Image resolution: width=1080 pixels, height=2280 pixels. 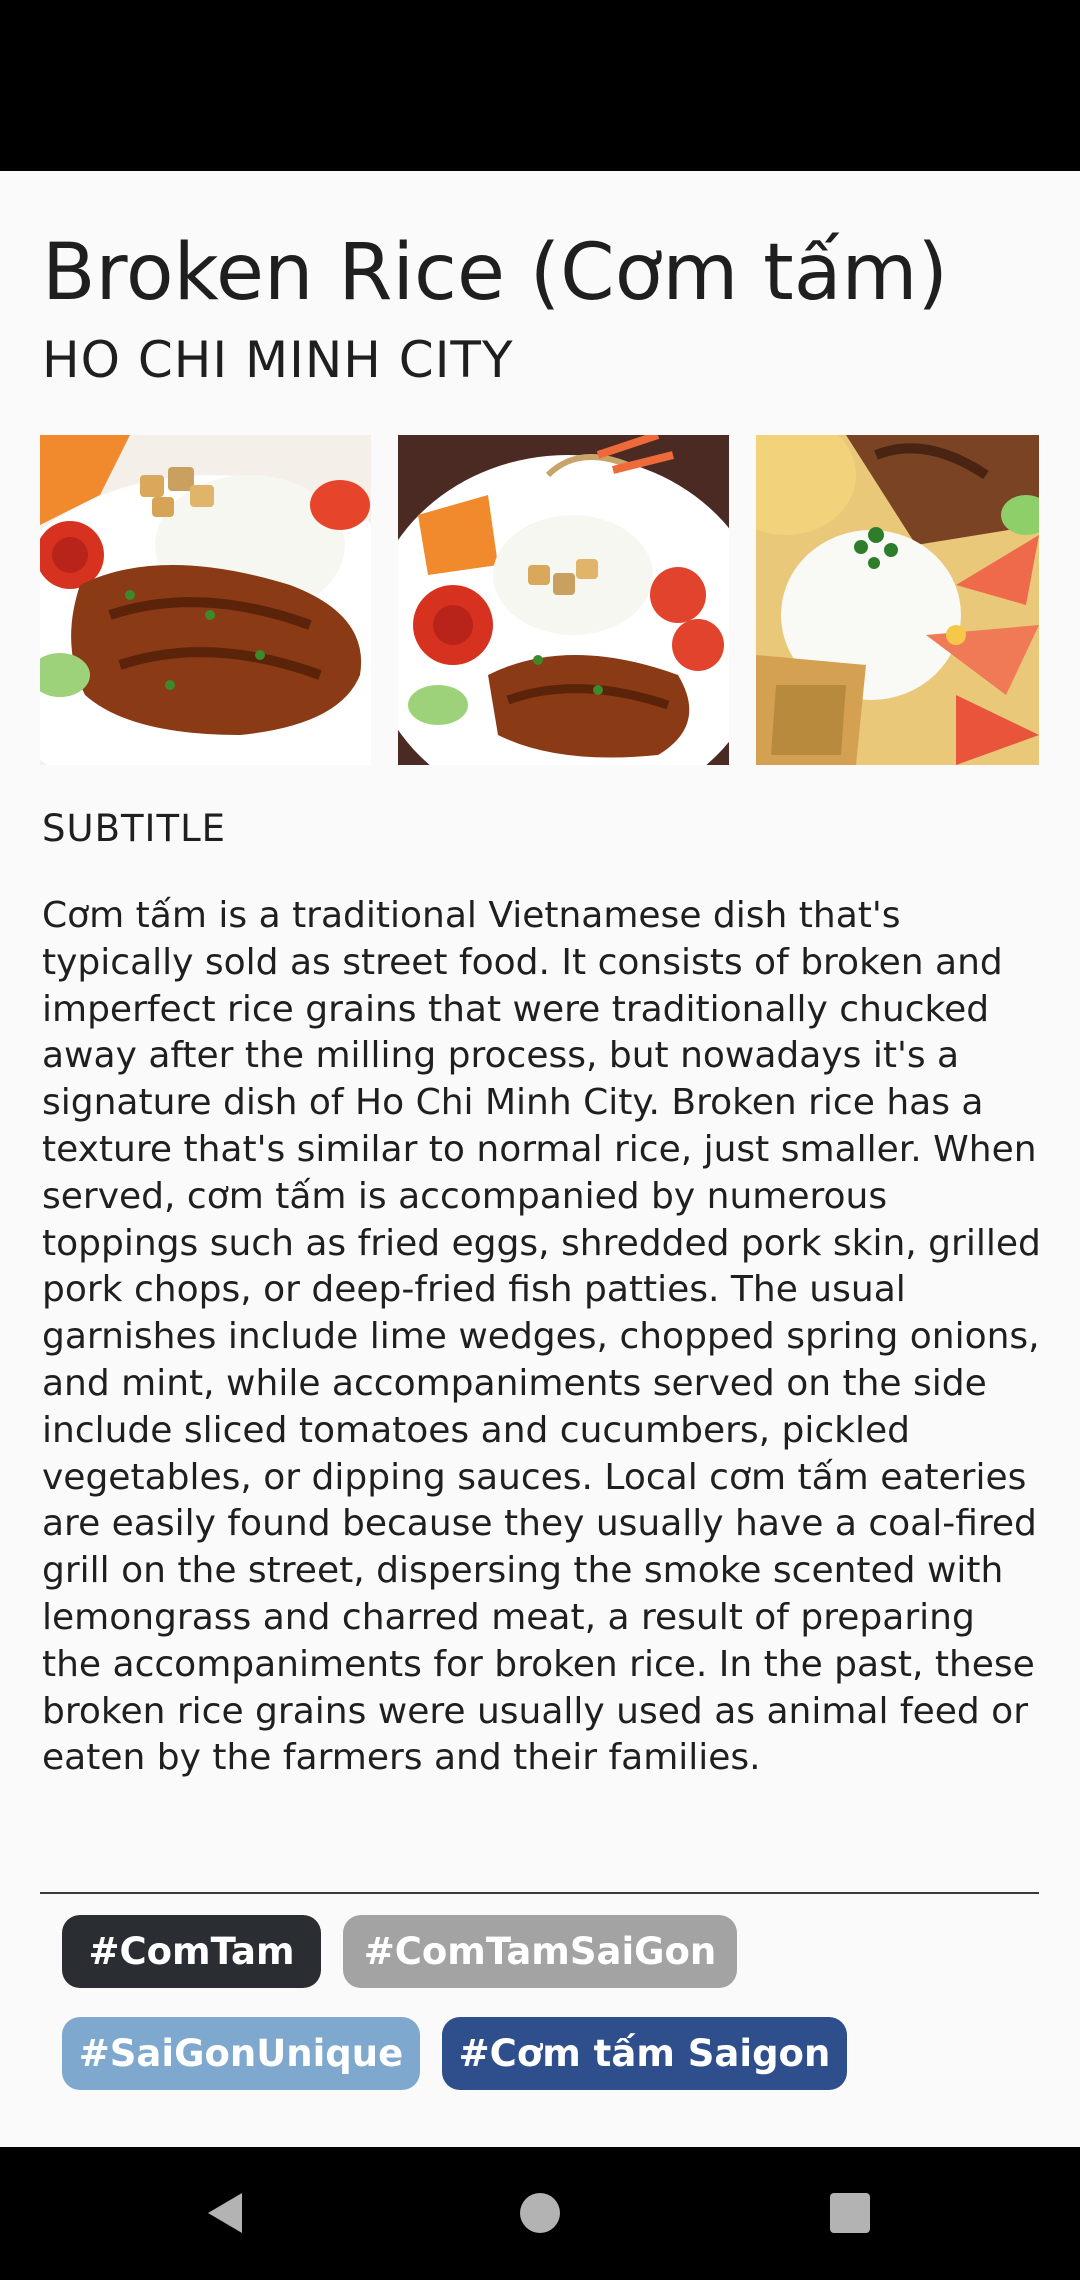 What do you see at coordinates (540, 85) in the screenshot?
I see `status-bar` at bounding box center [540, 85].